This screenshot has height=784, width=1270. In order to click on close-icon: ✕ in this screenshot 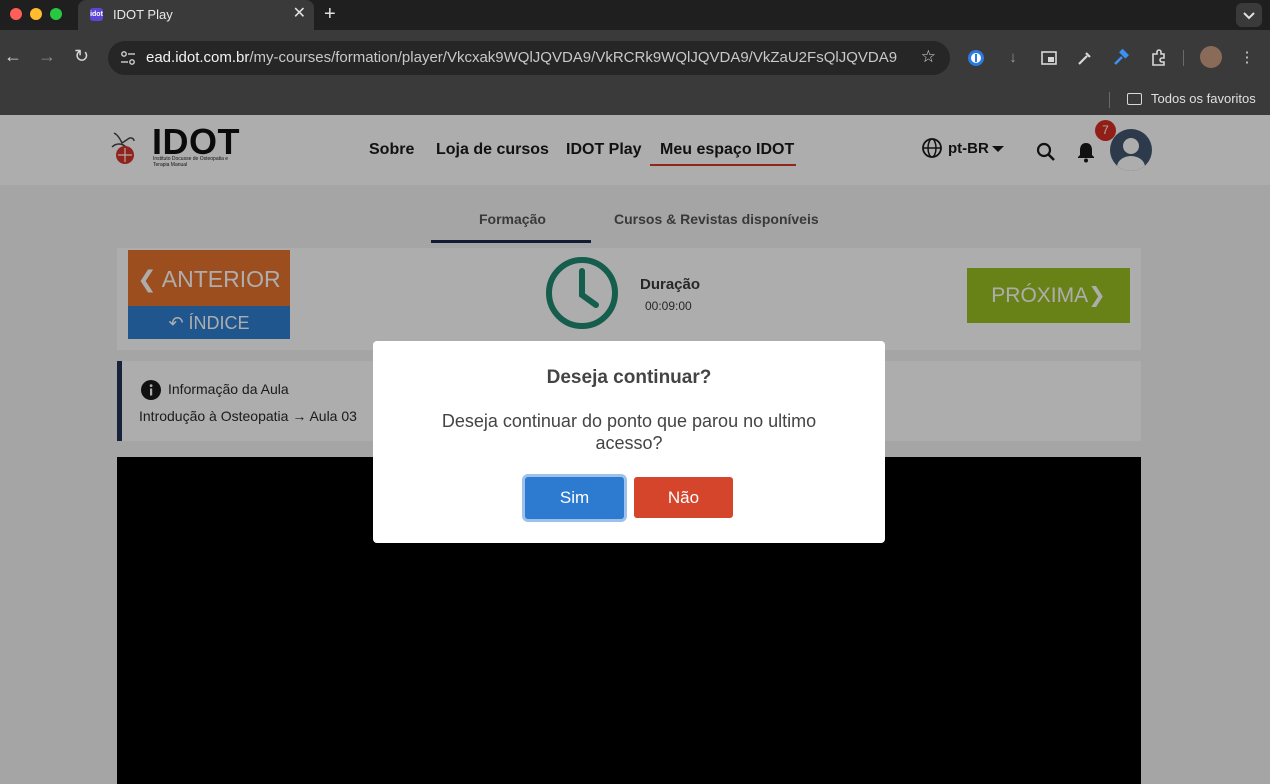, I will do `click(299, 14)`.